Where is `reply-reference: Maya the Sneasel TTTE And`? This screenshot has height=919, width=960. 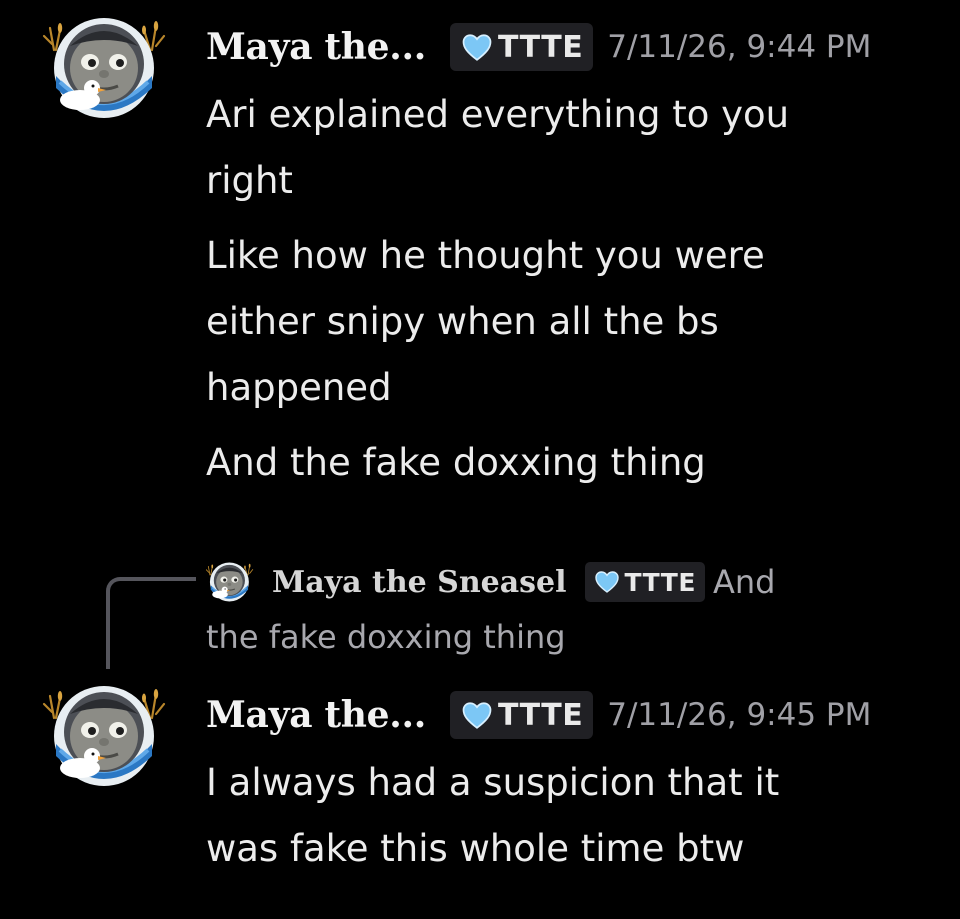
reply-reference: Maya the Sneasel TTTE And is located at coordinates (490, 582).